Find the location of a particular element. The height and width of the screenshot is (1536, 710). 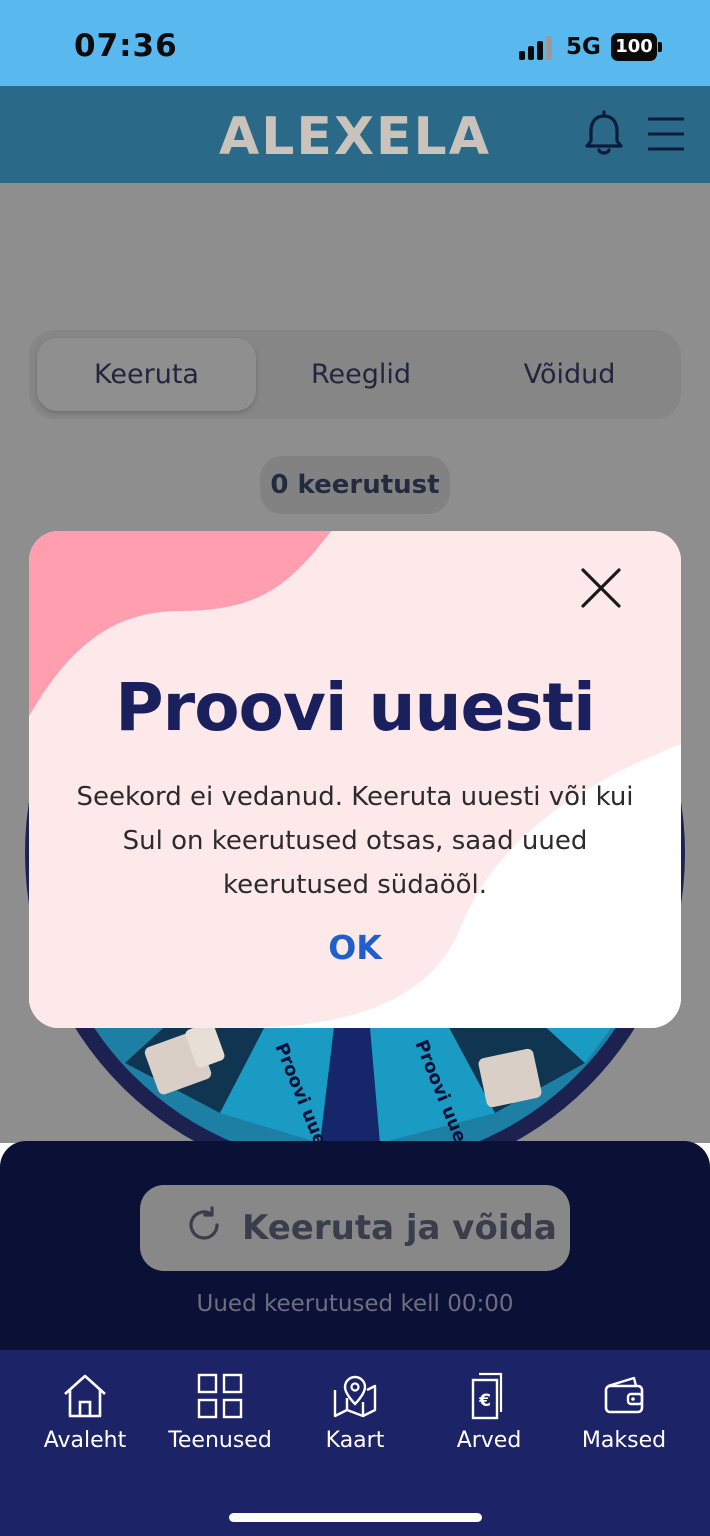

tab-label-maksed: Maksed is located at coordinates (624, 1440).